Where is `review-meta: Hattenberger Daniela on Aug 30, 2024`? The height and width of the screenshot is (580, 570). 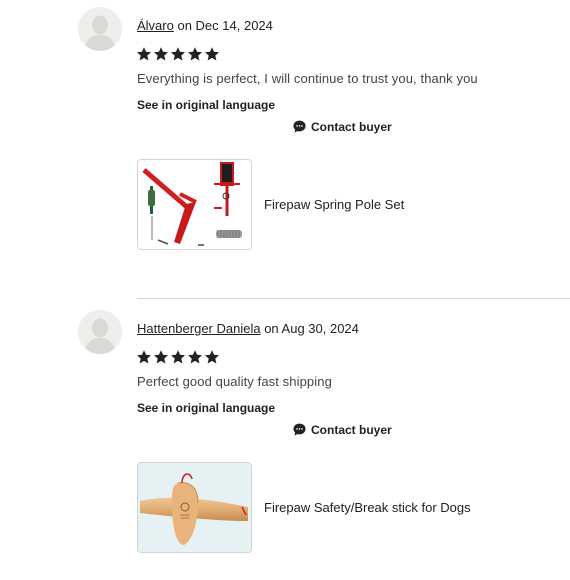
review-meta: Hattenberger Daniela on Aug 30, 2024 is located at coordinates (248, 328).